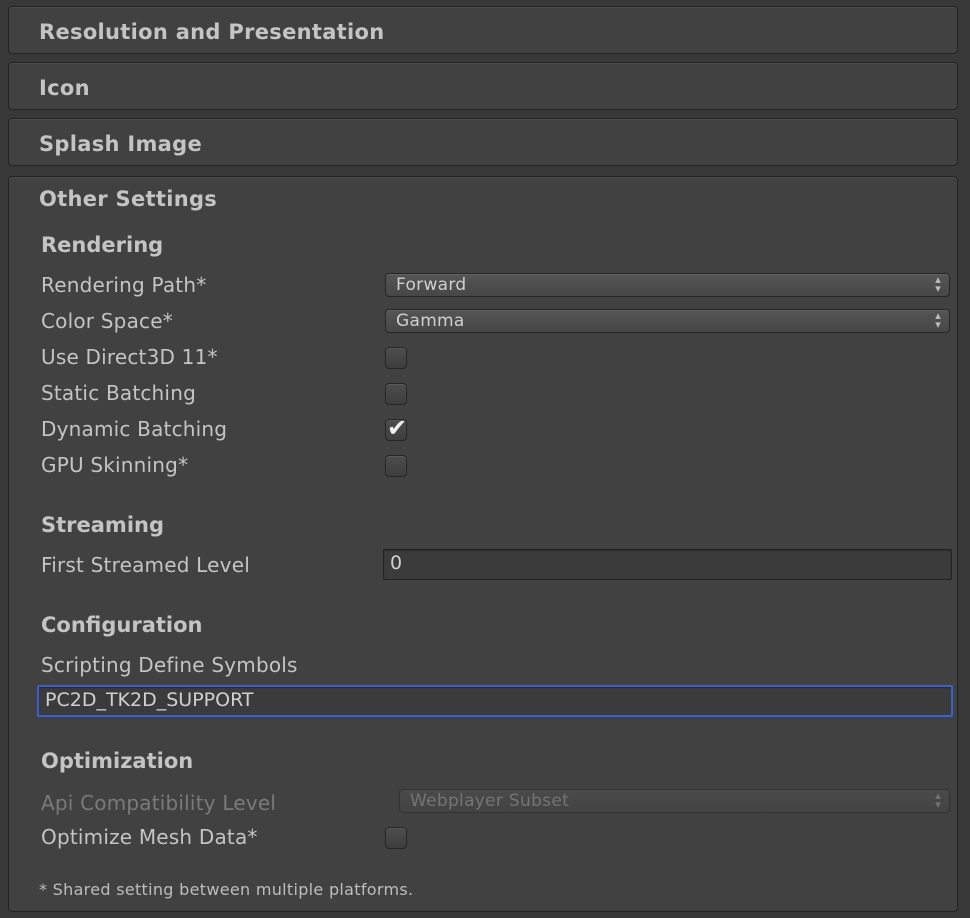 The image size is (970, 918). I want to click on gpu-skinning-checkbox, so click(396, 466).